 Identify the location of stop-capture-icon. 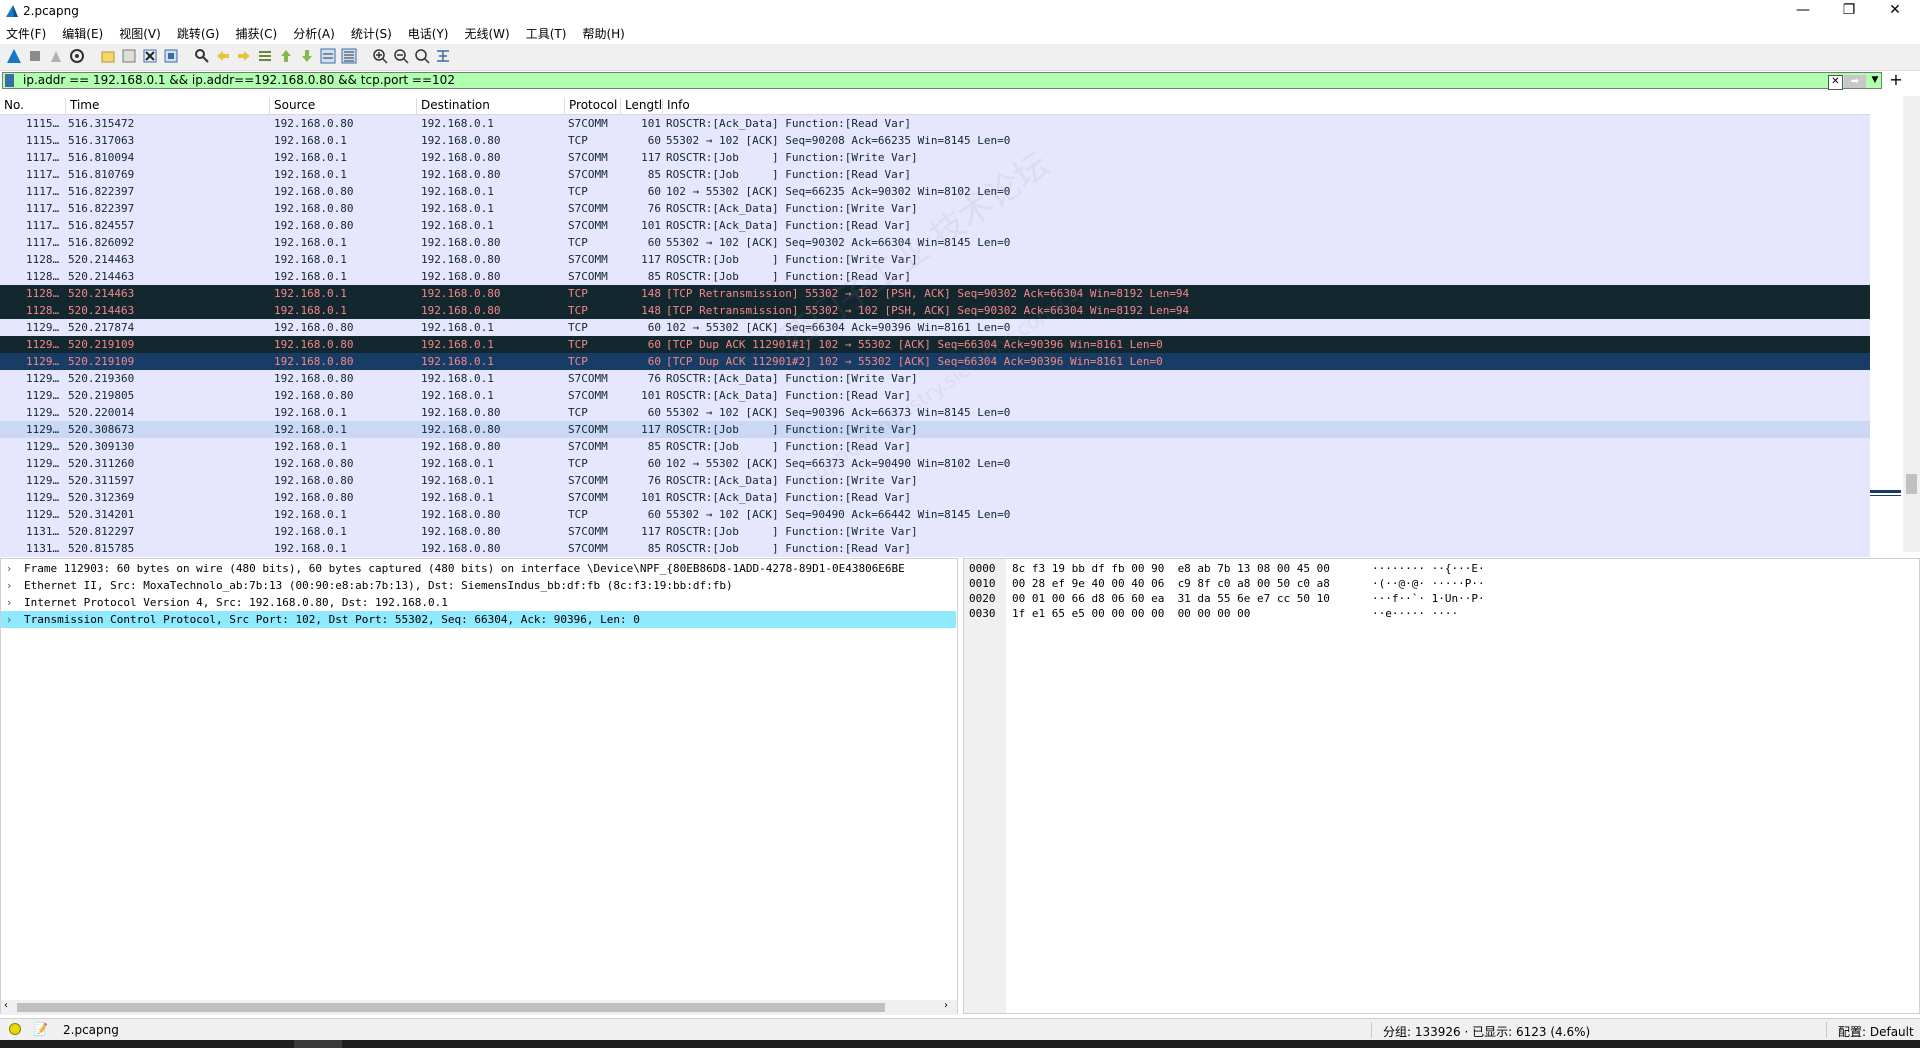
(35, 56).